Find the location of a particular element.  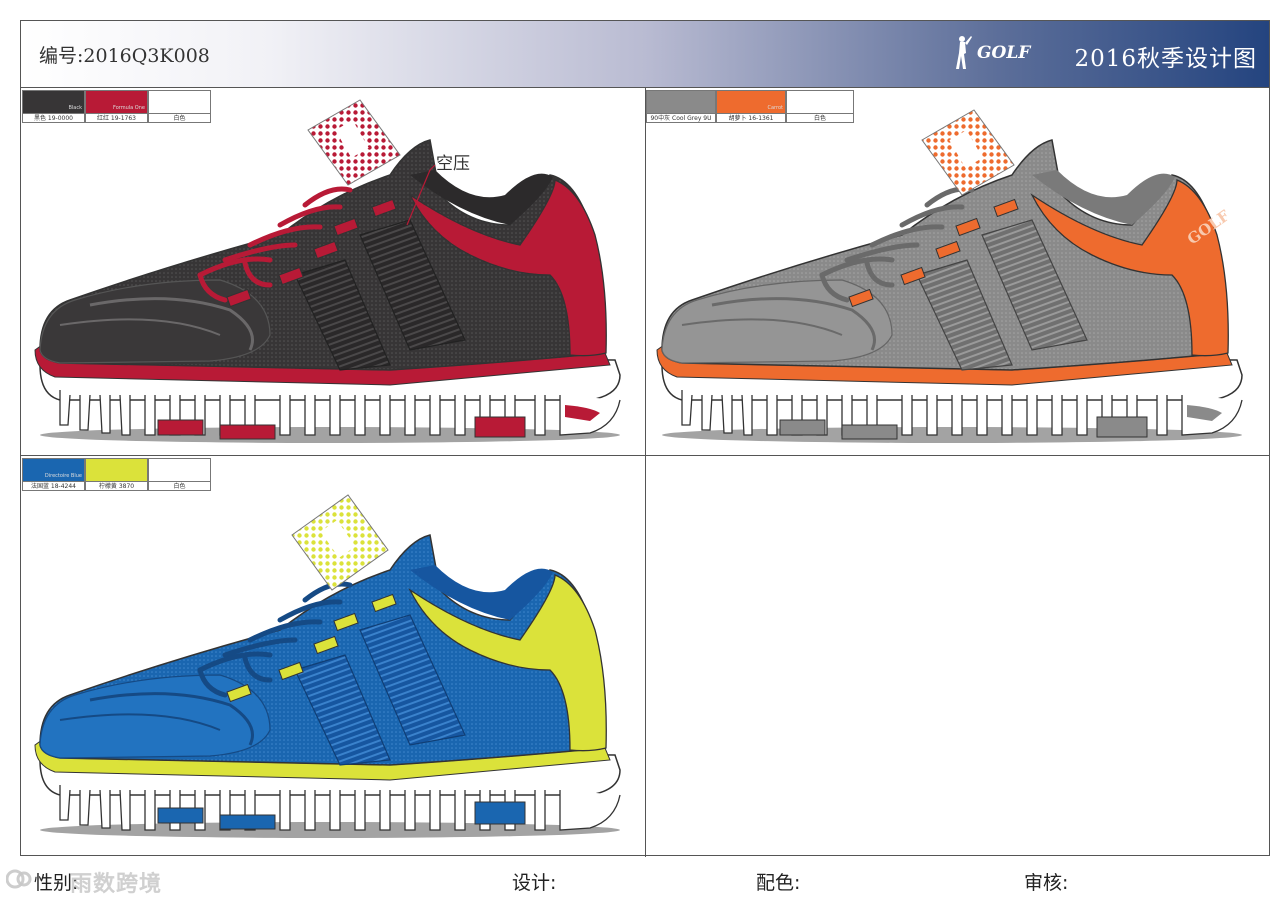

watermark-logo-icon is located at coordinates (19, 879).